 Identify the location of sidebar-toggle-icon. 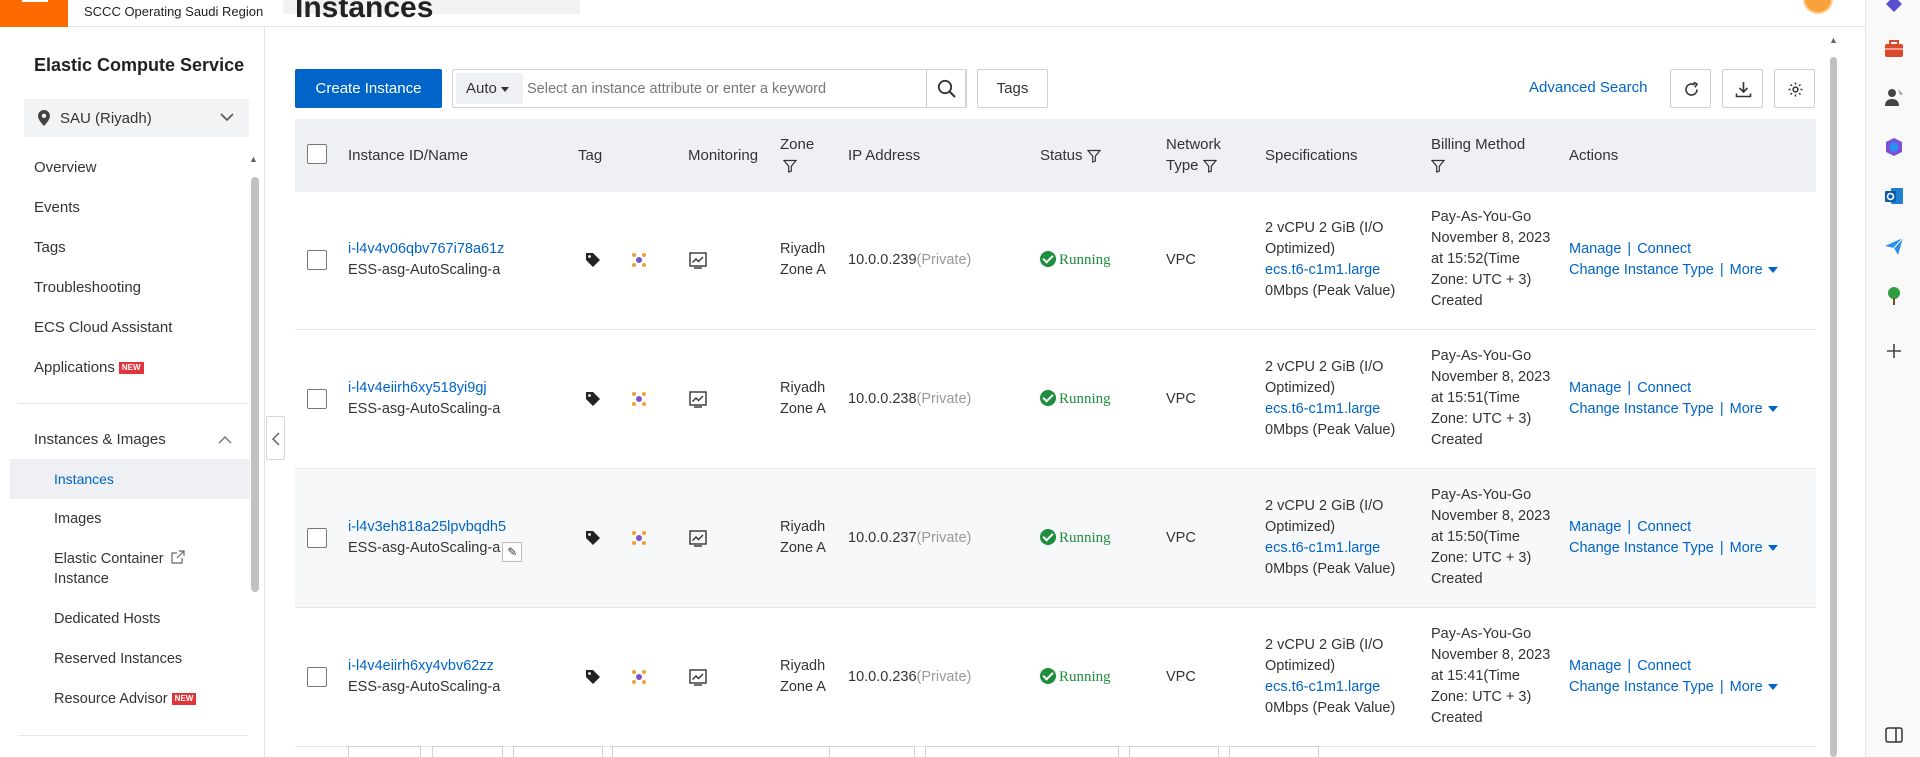
(1894, 735).